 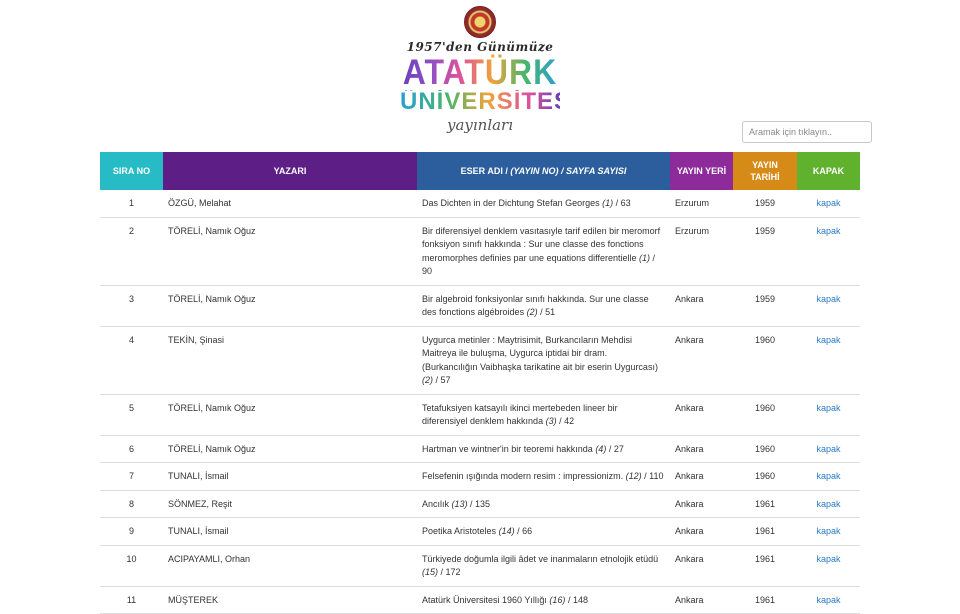 What do you see at coordinates (131, 251) in the screenshot?
I see `row-number: 2` at bounding box center [131, 251].